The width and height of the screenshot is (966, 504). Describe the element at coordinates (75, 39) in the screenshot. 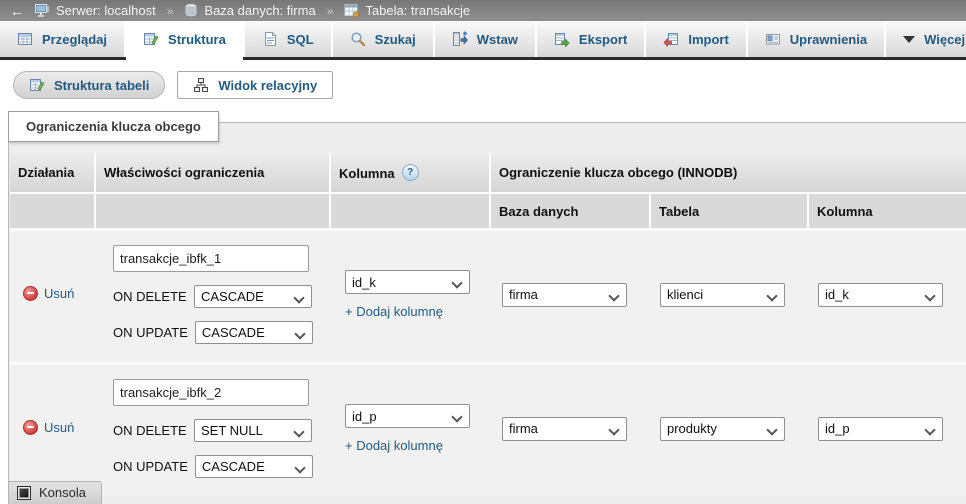

I see `tab-label: Przeglądaj` at that location.